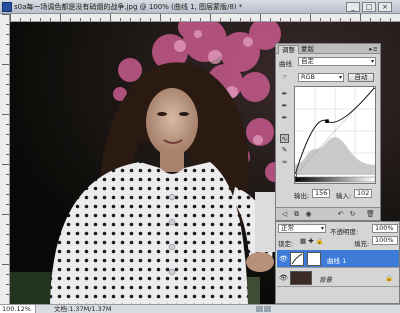 This screenshot has height=313, width=400. Describe the element at coordinates (308, 77) in the screenshot. I see `channel-value: RGB` at that location.